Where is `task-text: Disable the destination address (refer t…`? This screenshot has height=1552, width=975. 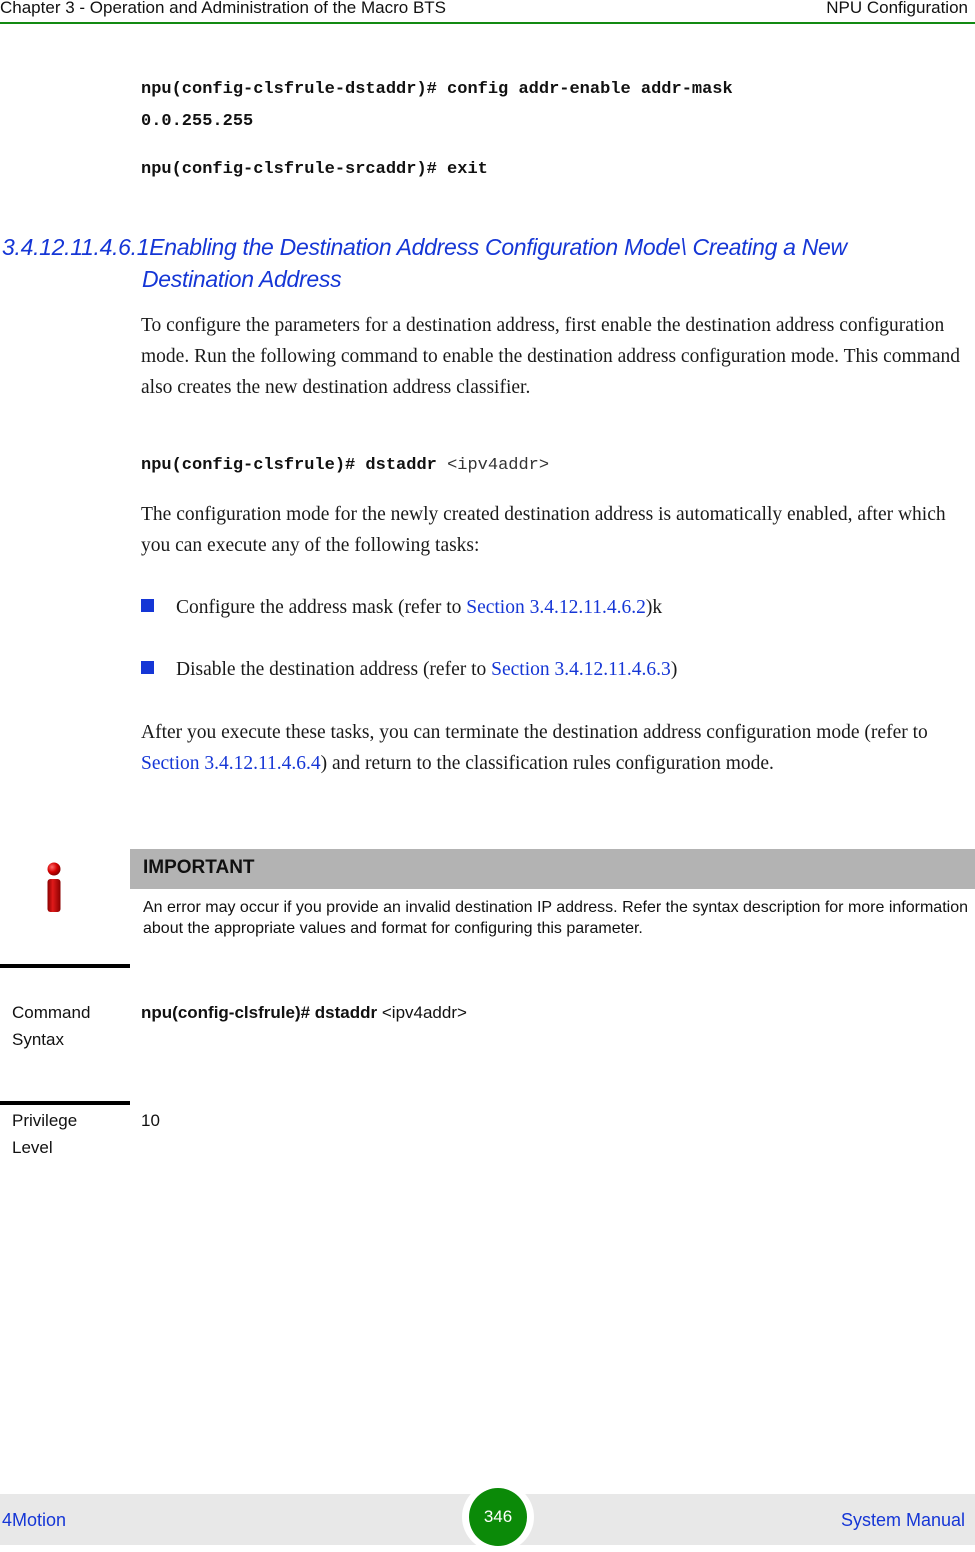 task-text: Disable the destination address (refer t… is located at coordinates (334, 669).